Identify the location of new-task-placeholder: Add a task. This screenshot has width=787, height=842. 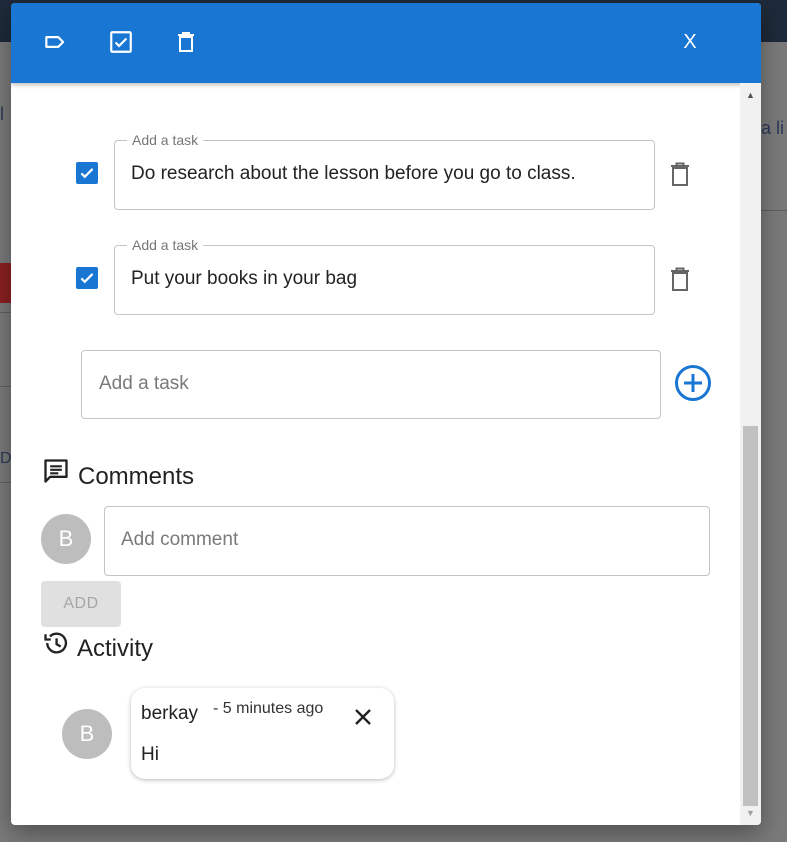
(144, 383).